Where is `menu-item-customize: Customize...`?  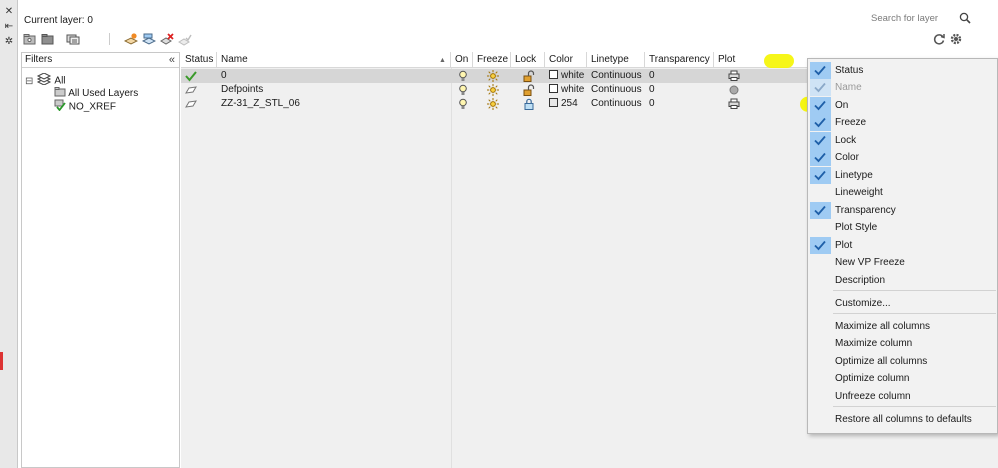
menu-item-customize: Customize... is located at coordinates (902, 303).